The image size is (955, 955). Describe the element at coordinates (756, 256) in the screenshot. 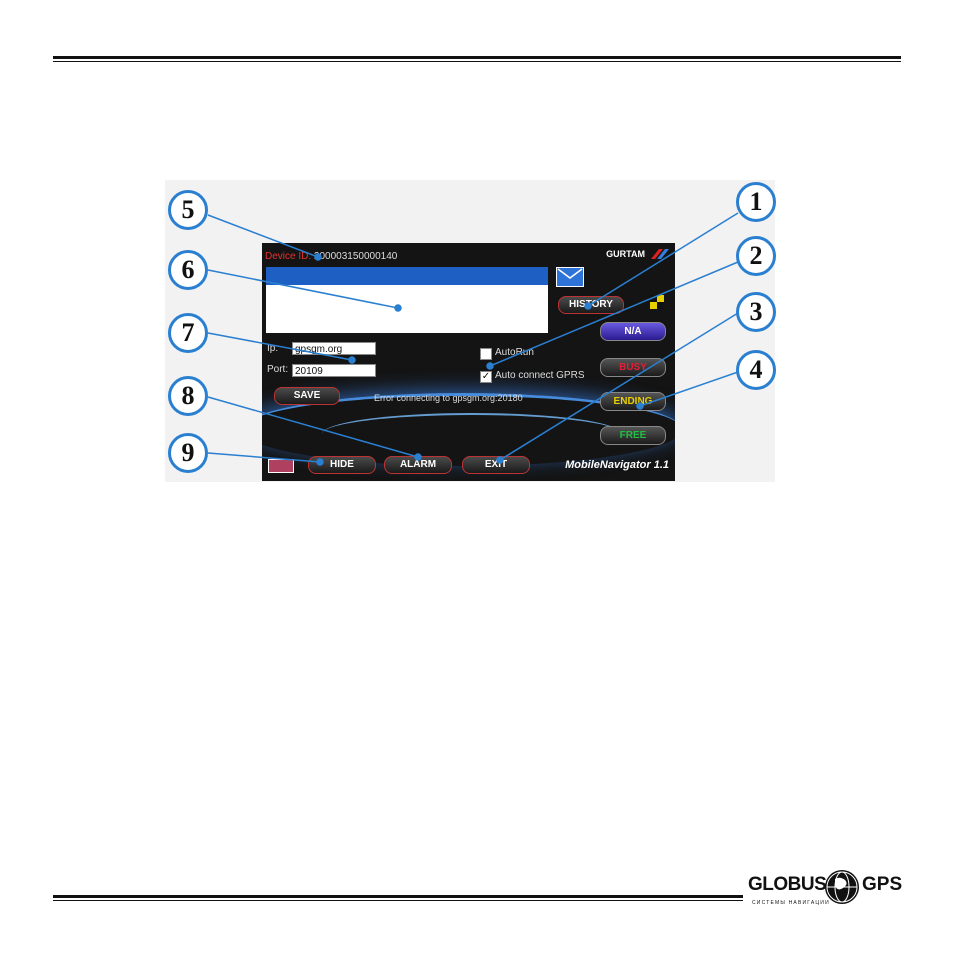

I see `callout-2: 2` at that location.